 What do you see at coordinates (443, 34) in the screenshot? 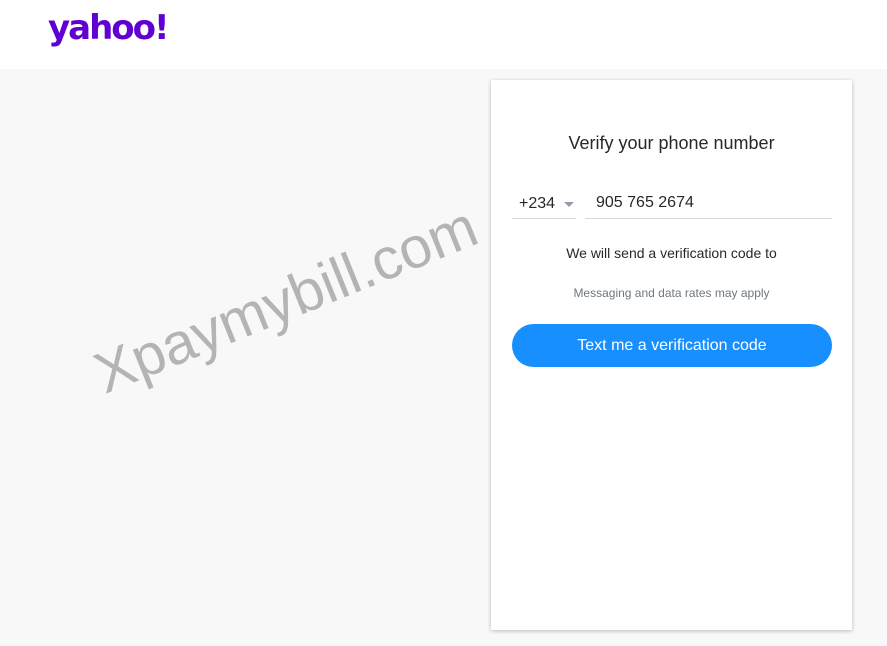
I see `header: yahoo!` at bounding box center [443, 34].